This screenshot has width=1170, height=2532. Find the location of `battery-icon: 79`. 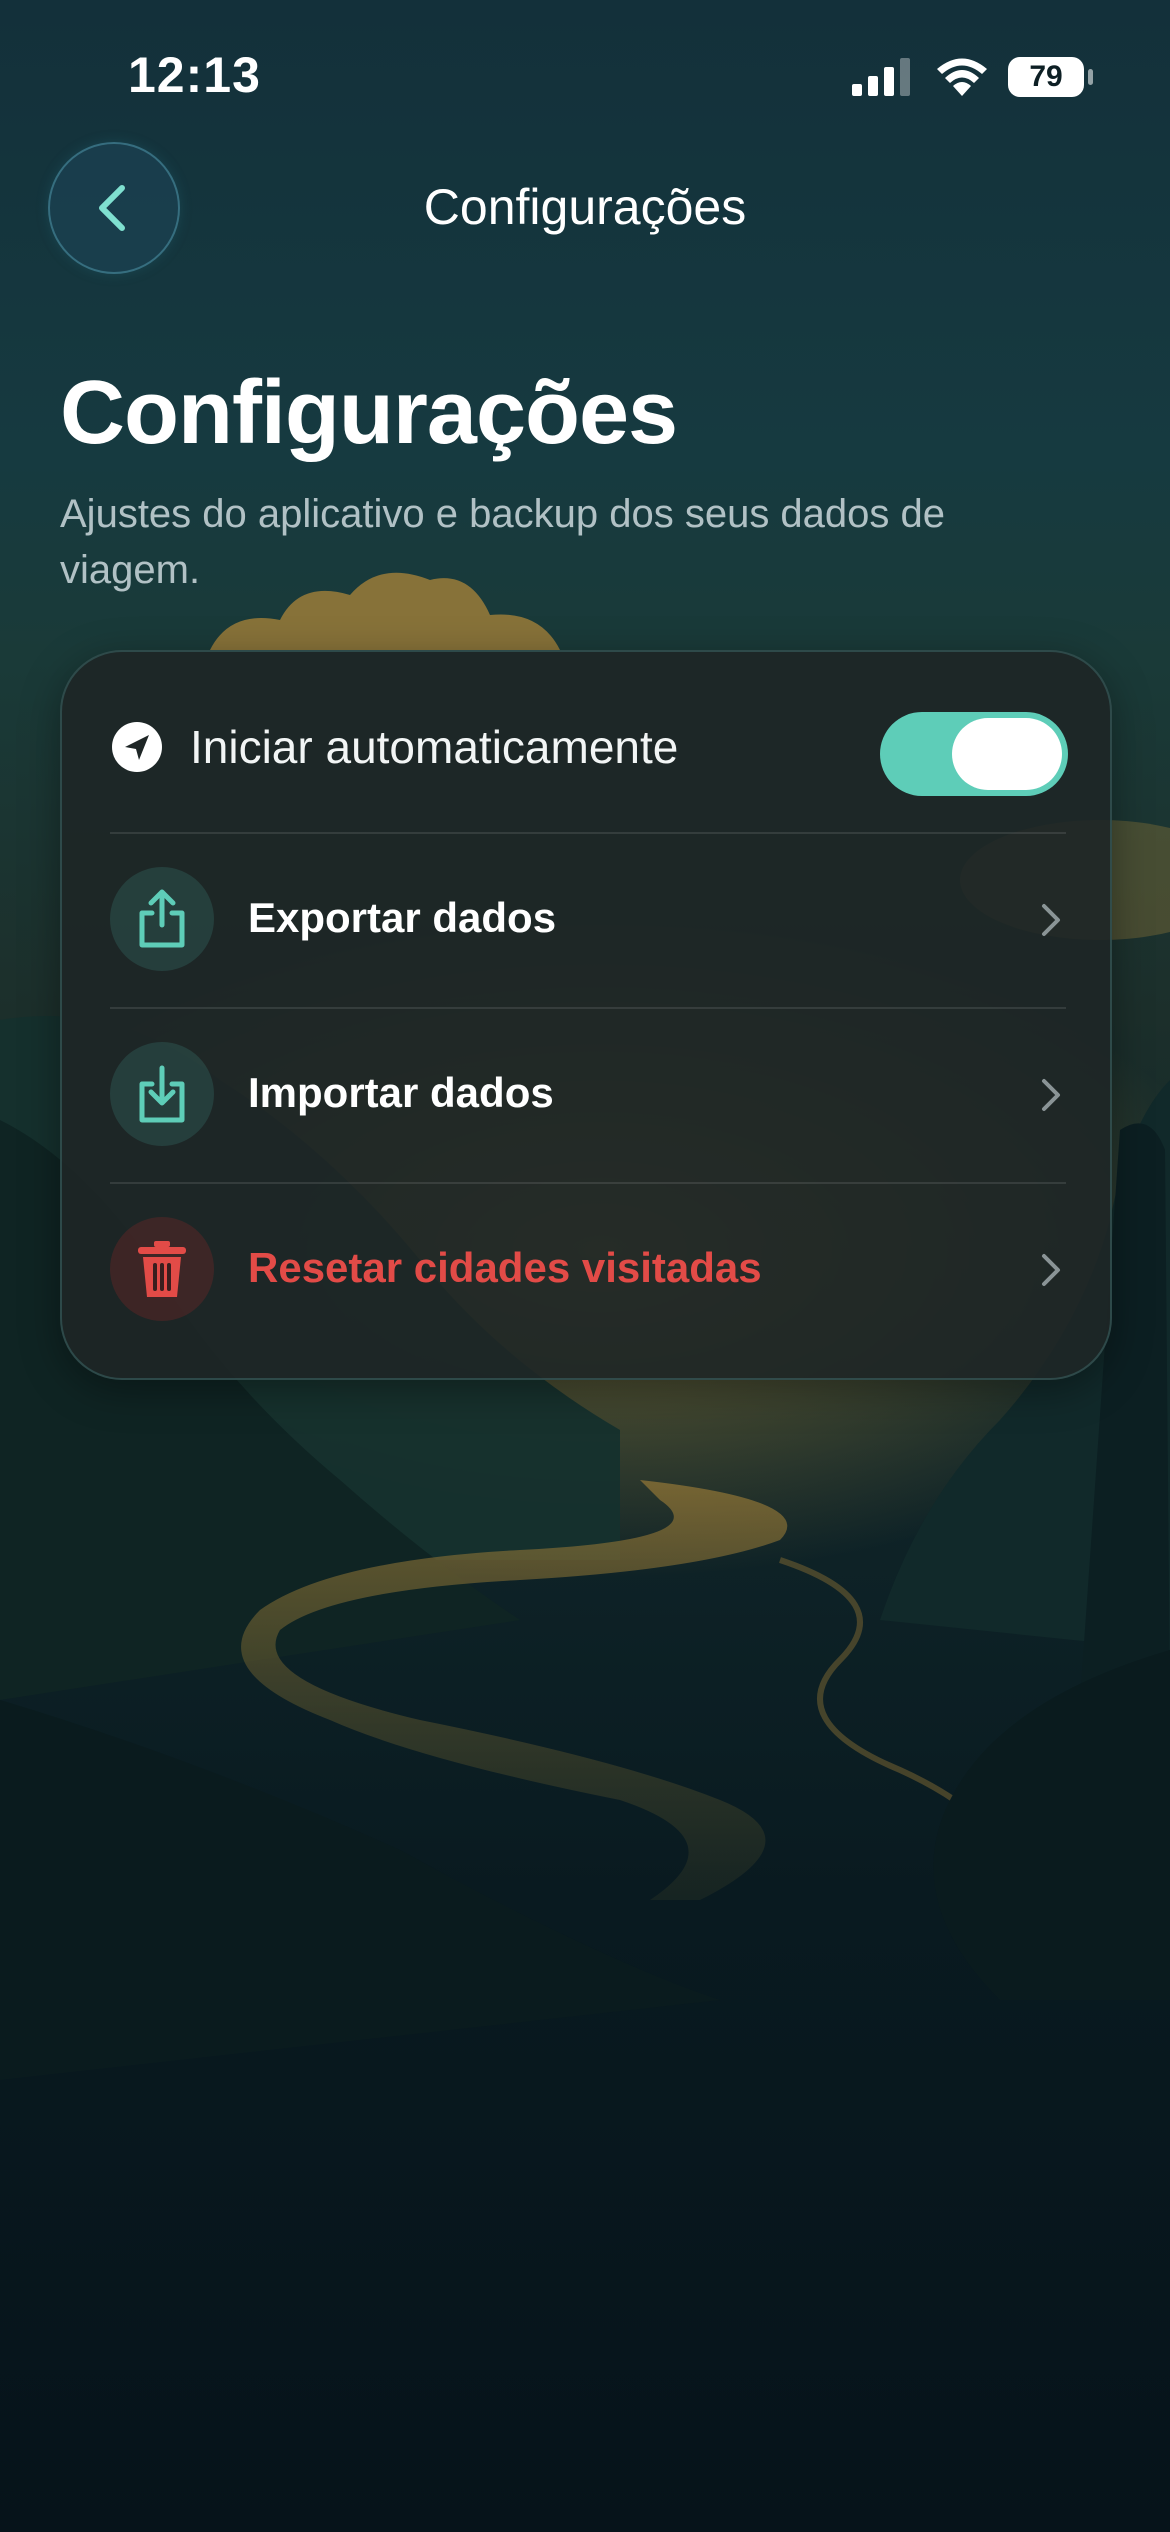

battery-icon: 79 is located at coordinates (1050, 78).